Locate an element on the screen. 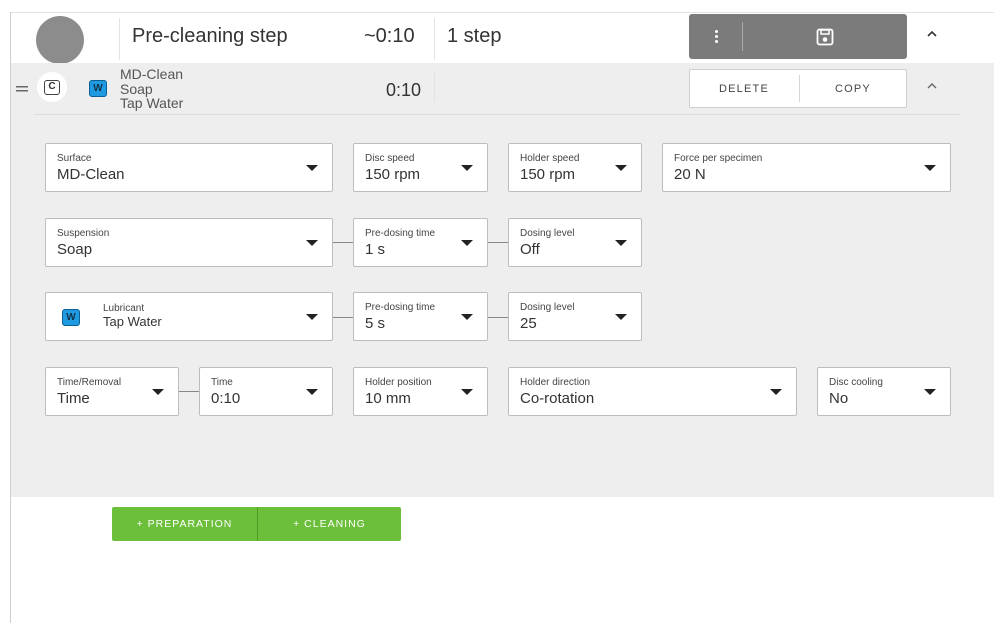  floppy-disk-icon is located at coordinates (825, 36).